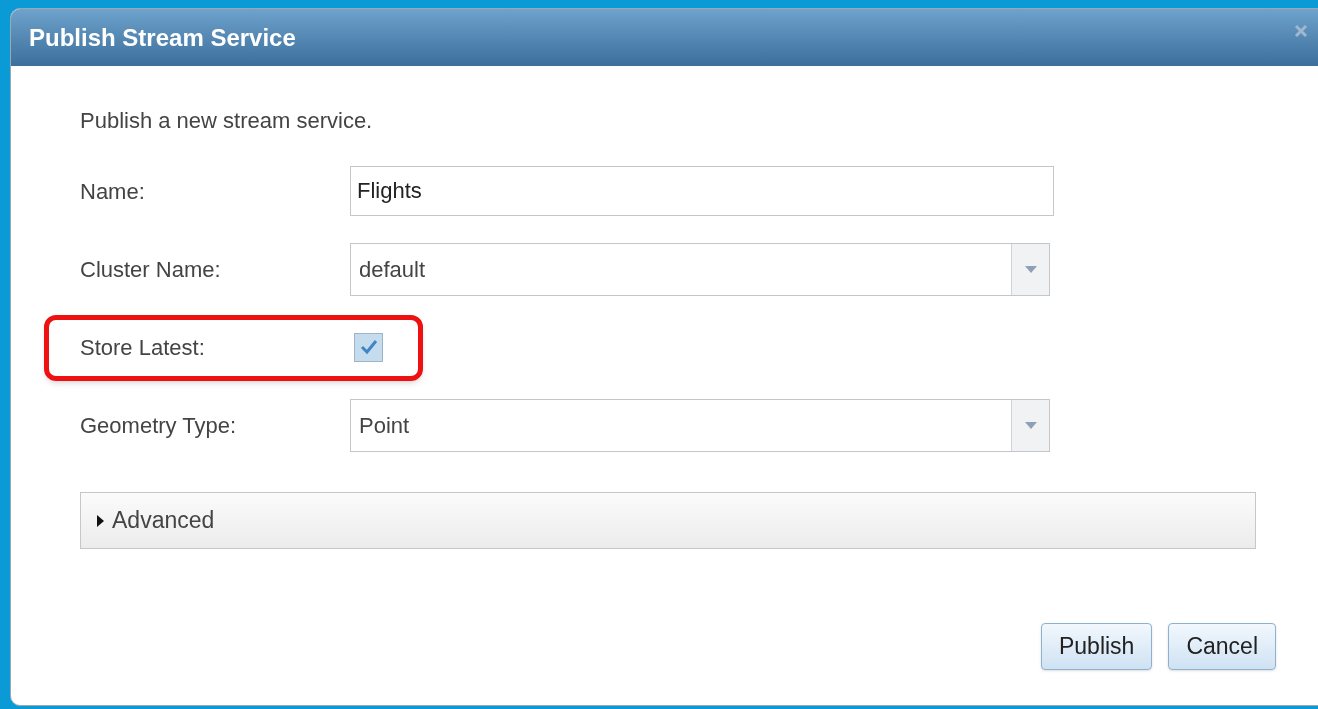  Describe the element at coordinates (159, 425) in the screenshot. I see `field-label: Geometry Type:` at that location.